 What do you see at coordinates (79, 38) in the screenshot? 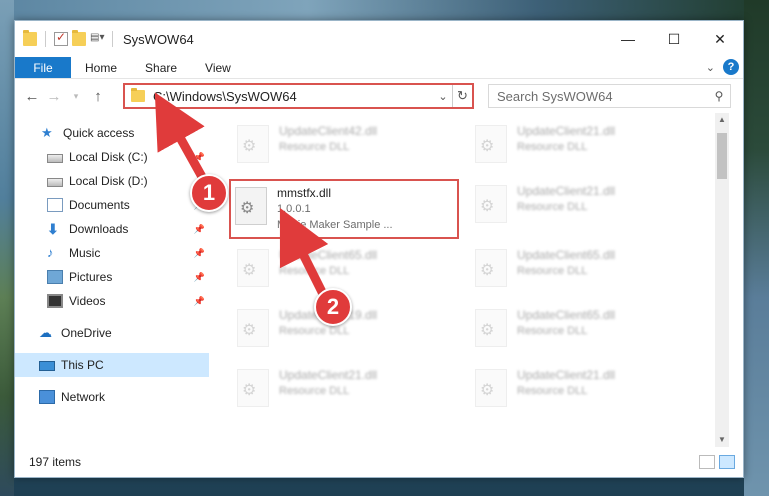
I see `new-folder-icon` at bounding box center [79, 38].